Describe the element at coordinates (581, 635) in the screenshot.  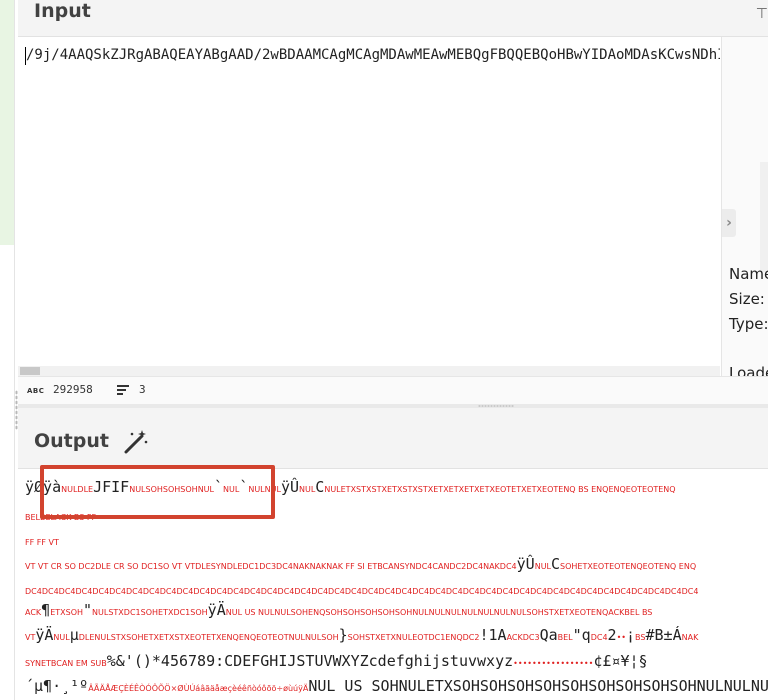
I see `output-text-run: "q` at that location.